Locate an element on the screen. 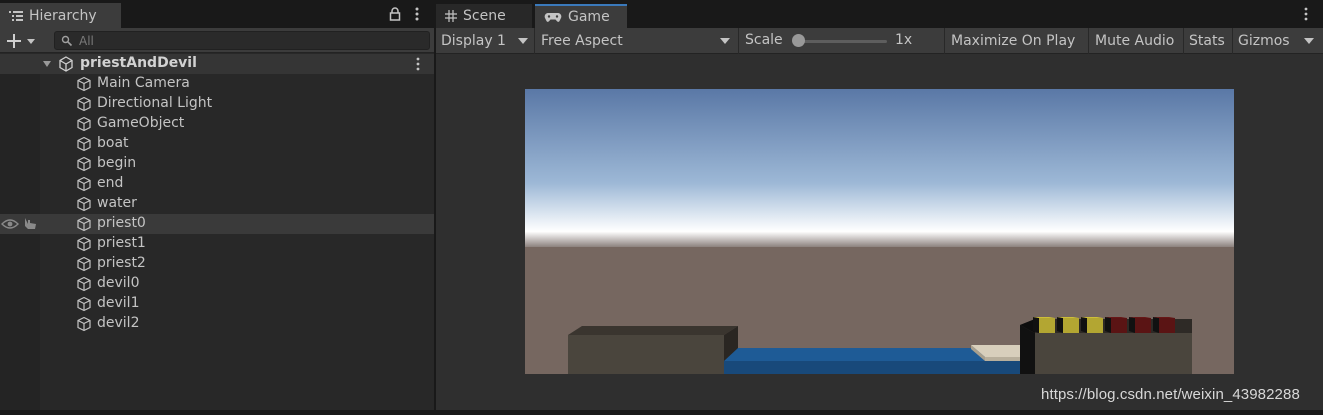  scale-control: Scale 1x is located at coordinates (842, 41).